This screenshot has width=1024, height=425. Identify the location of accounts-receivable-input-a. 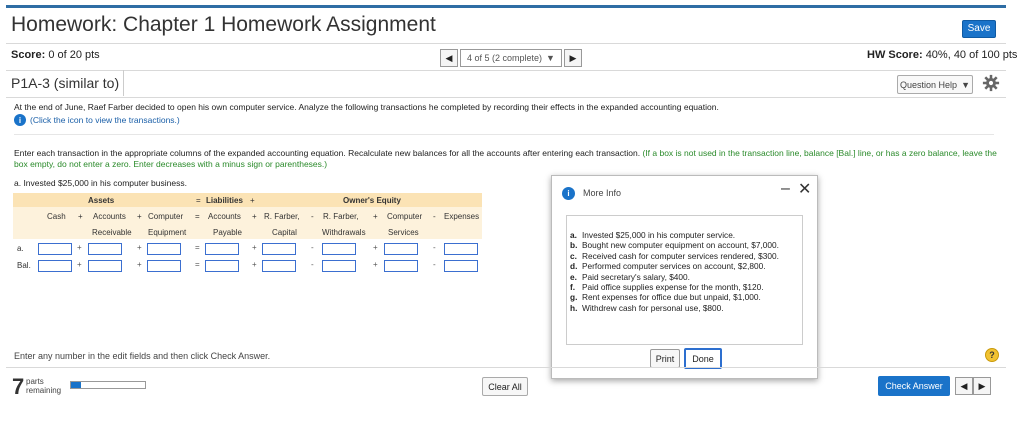
(105, 249).